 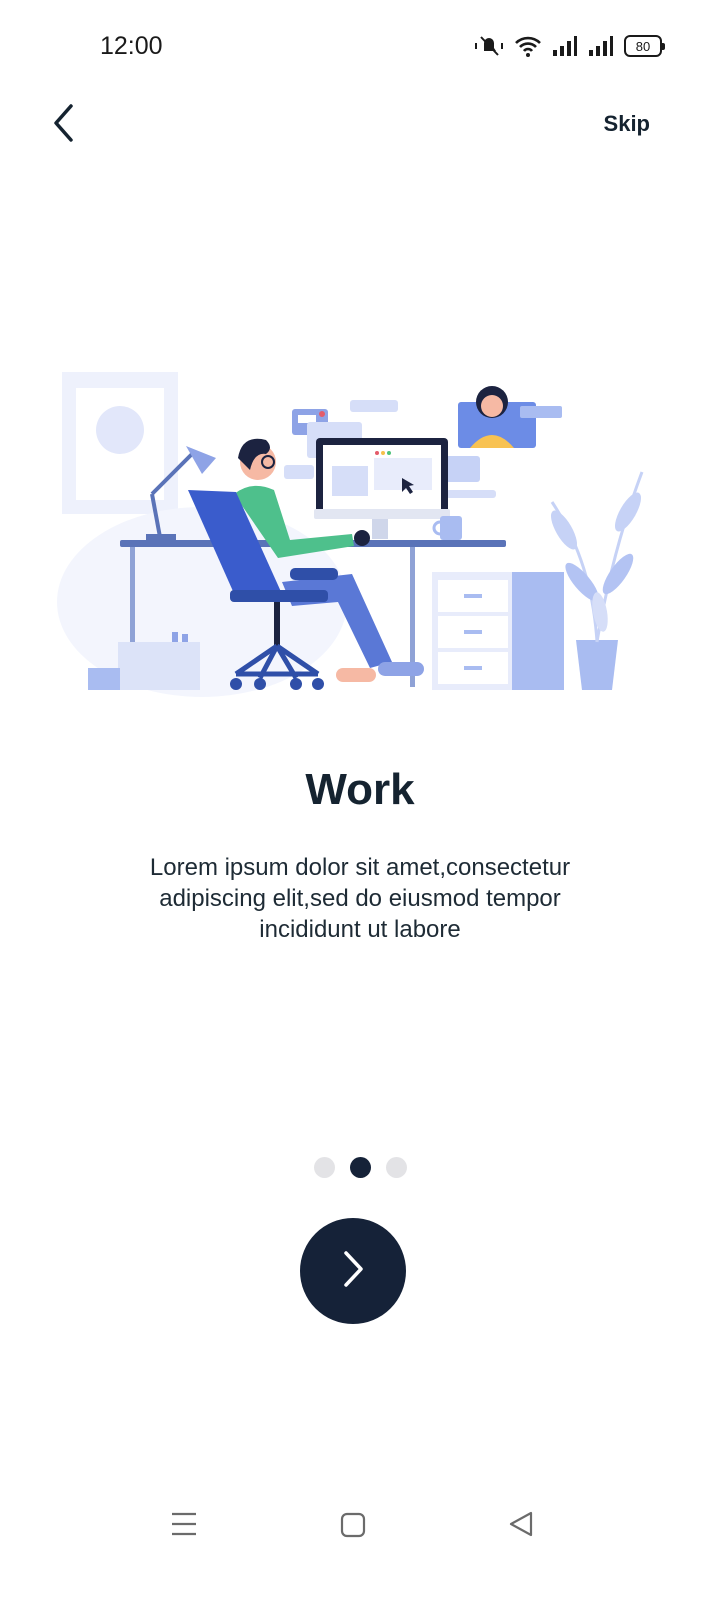 I want to click on page-dot-2-active, so click(x=360, y=1167).